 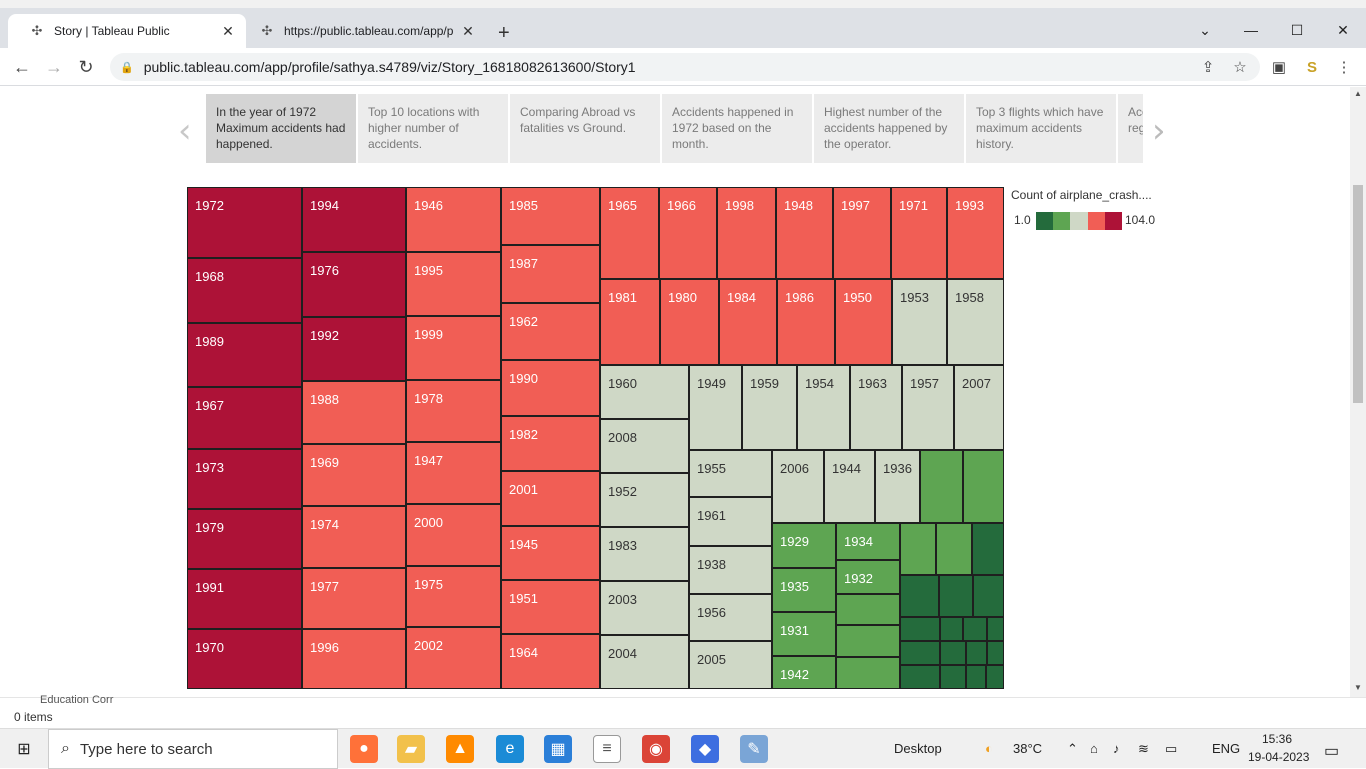 What do you see at coordinates (730, 665) in the screenshot?
I see `treemap-cell-2005: 2005` at bounding box center [730, 665].